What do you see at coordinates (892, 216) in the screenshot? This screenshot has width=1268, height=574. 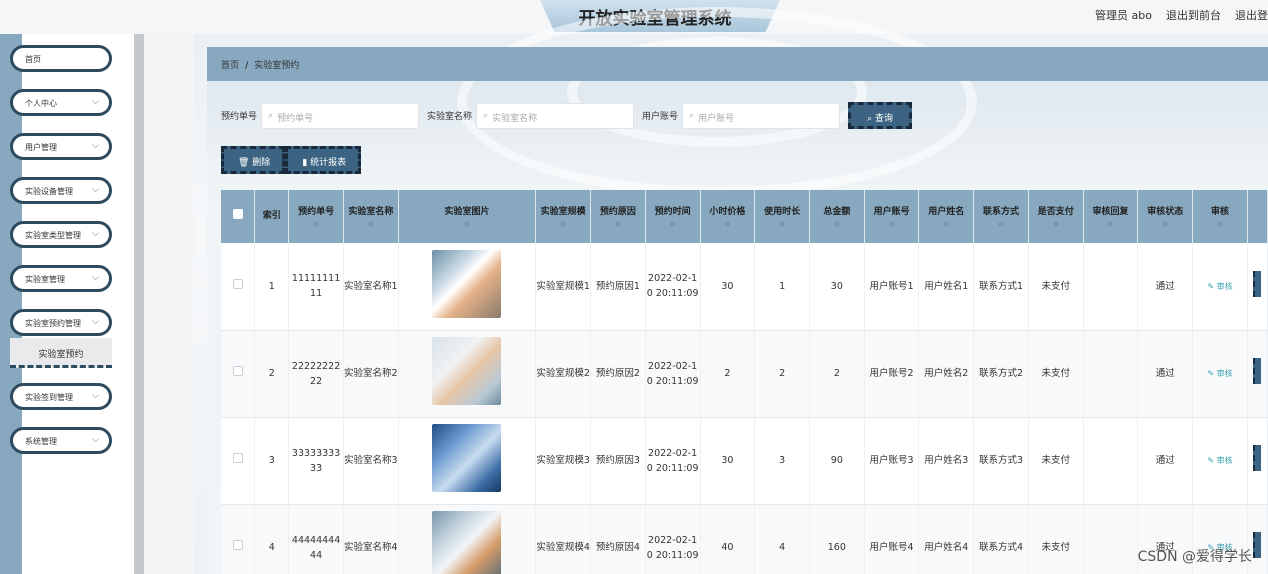 I see `column-header: 用户账号 ⬦` at bounding box center [892, 216].